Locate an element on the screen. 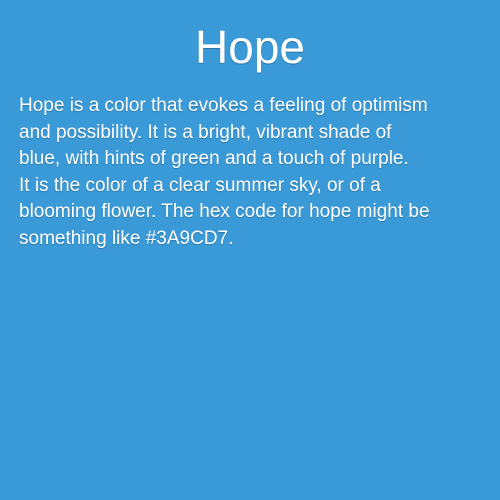  page-title: Hope is located at coordinates (250, 47).